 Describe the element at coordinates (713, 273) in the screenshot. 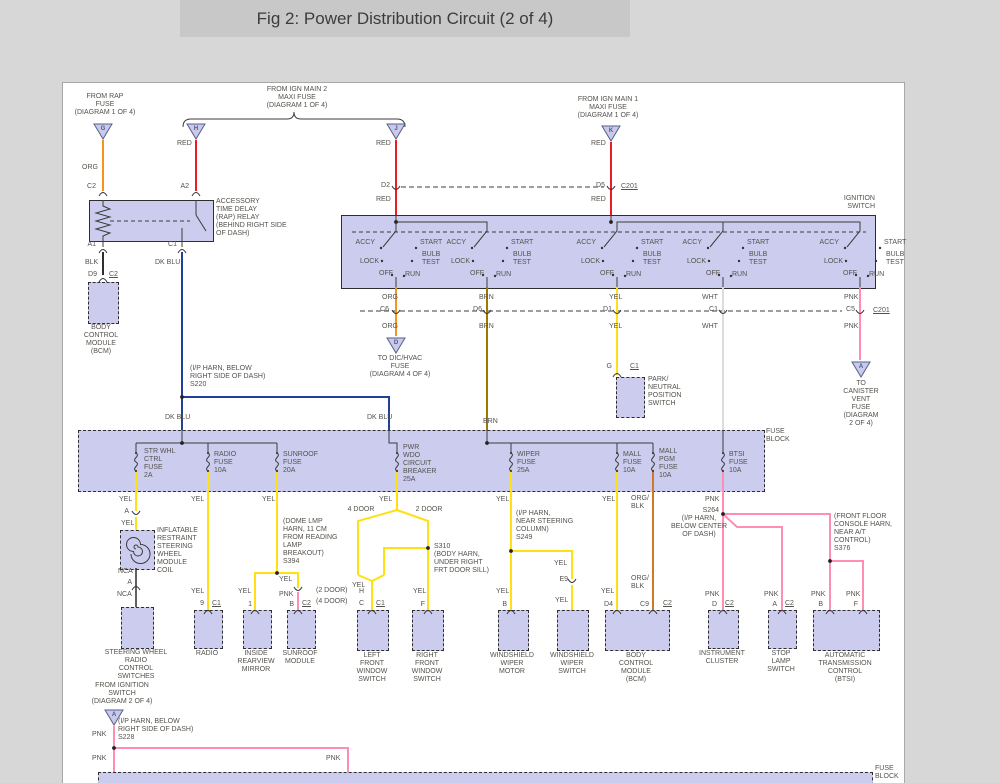

I see `ign-off-3: OFF` at that location.